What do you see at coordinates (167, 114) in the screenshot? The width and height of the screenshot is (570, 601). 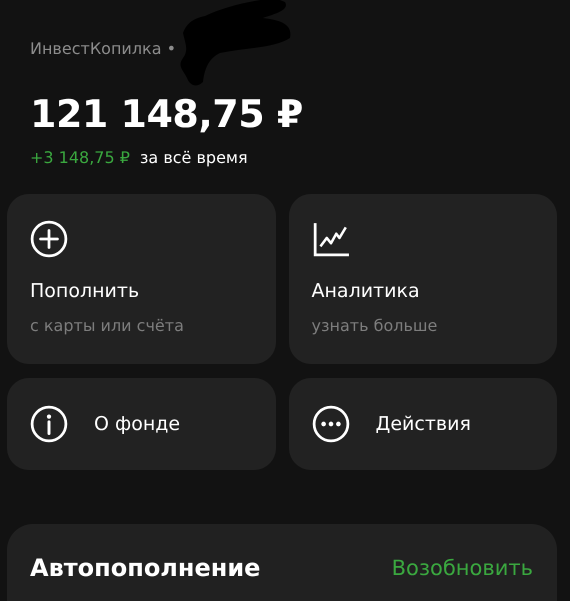 I see `balance-amount: 121 148,75 ₽` at bounding box center [167, 114].